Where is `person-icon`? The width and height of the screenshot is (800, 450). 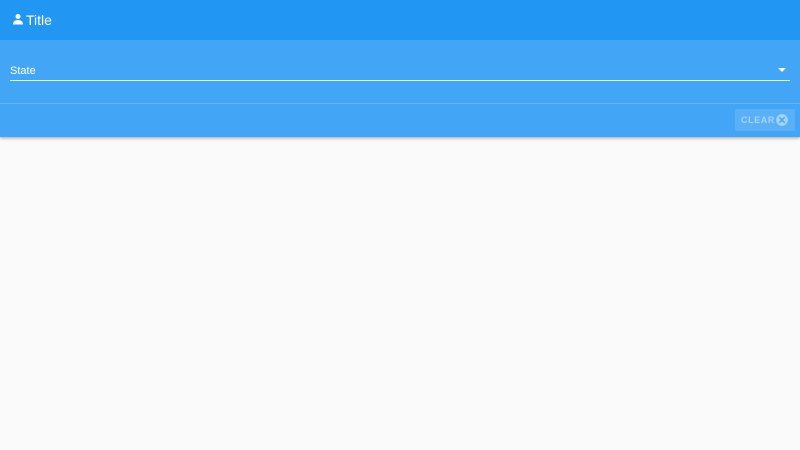
person-icon is located at coordinates (18, 19).